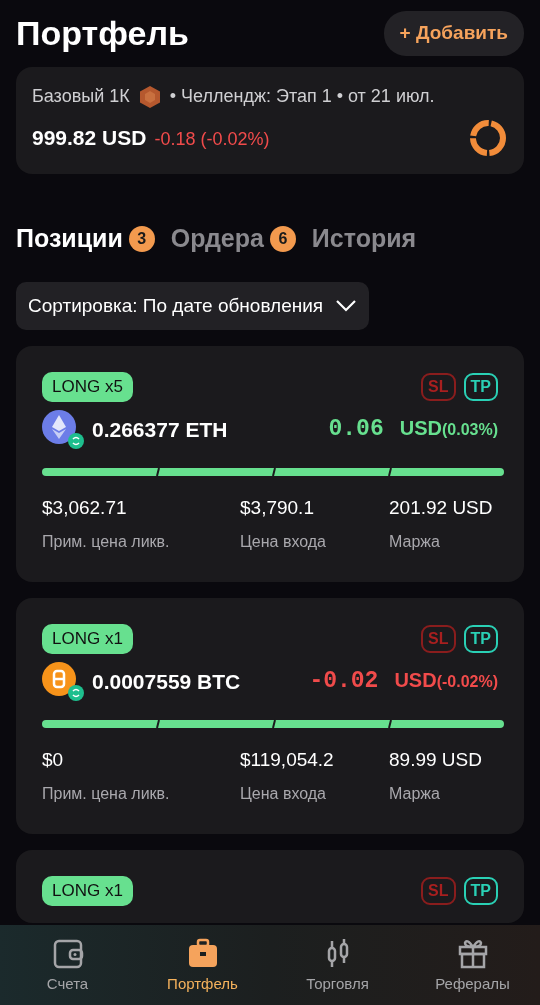 The width and height of the screenshot is (540, 1005). What do you see at coordinates (277, 507) in the screenshot?
I see `entry-price: $3,790.1` at bounding box center [277, 507].